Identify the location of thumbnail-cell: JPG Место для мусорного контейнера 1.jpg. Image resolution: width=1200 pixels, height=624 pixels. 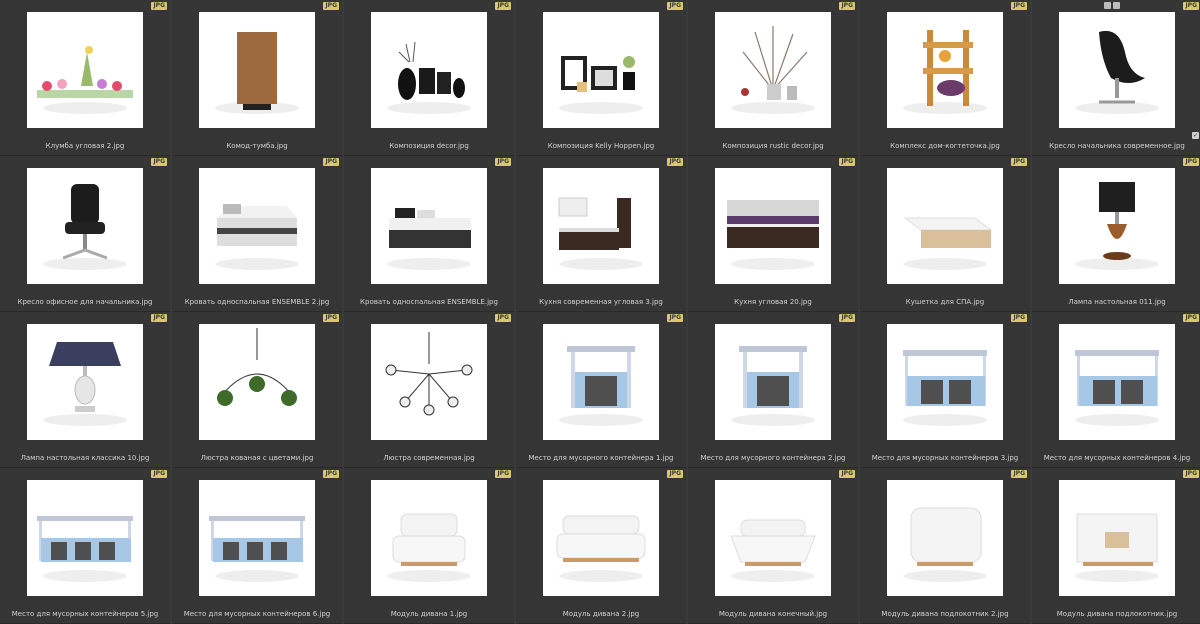
(601, 390).